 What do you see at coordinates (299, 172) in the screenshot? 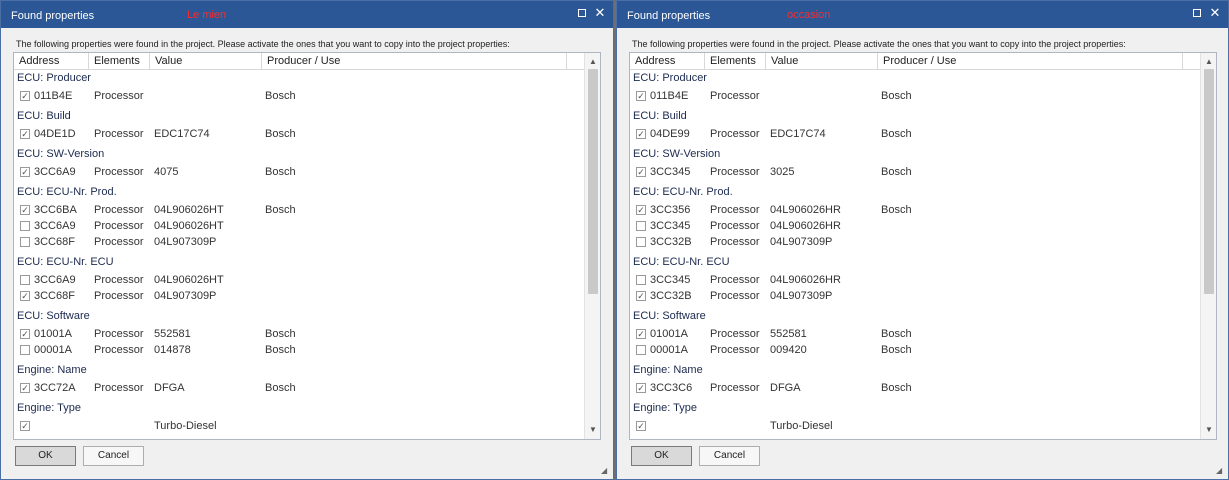
I see `list-item: ✓ 3CC6A9 Processor 4075 Bosch` at bounding box center [299, 172].